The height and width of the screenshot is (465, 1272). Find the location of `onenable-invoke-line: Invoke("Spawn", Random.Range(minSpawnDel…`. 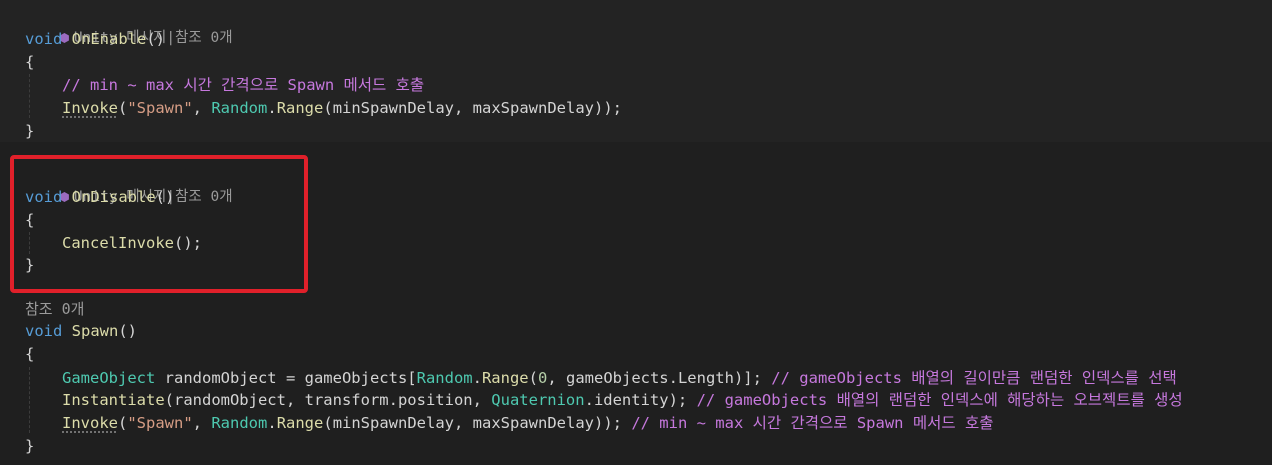

onenable-invoke-line: Invoke("Spawn", Random.Range(minSpawnDel… is located at coordinates (342, 108).